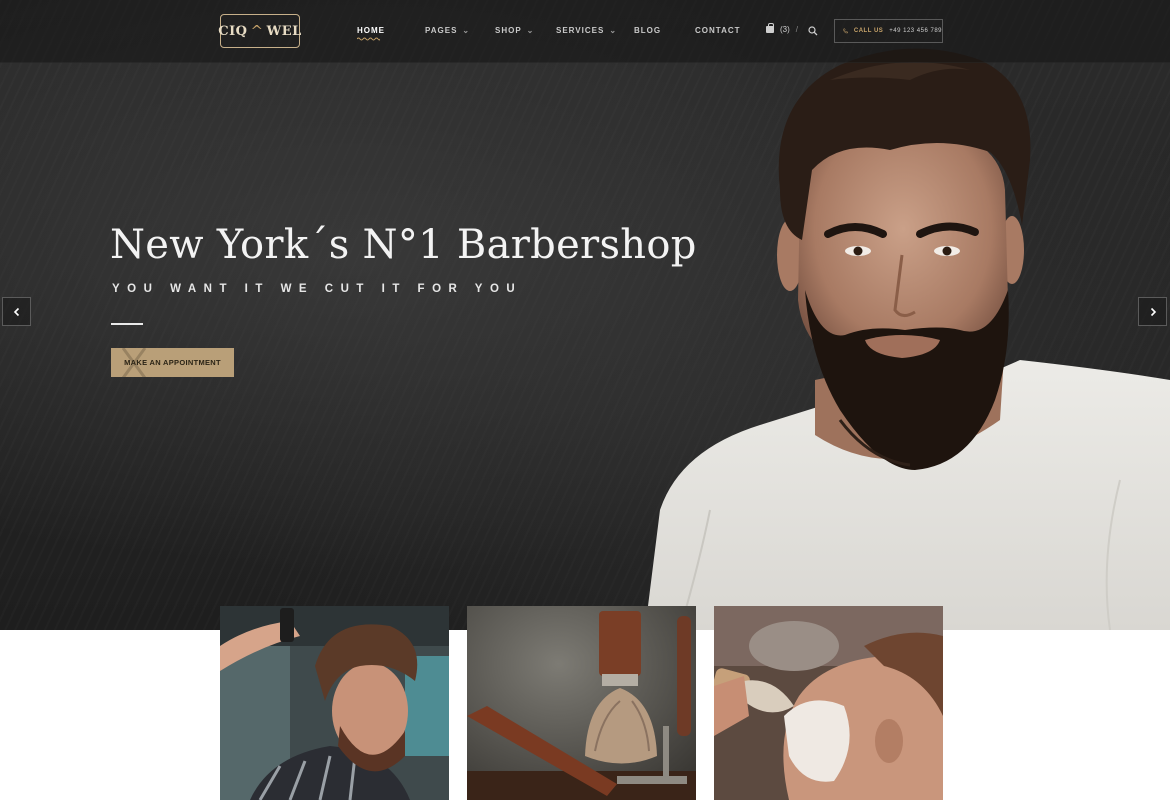 The image size is (1170, 800). Describe the element at coordinates (845, 31) in the screenshot. I see `phone-icon` at that location.